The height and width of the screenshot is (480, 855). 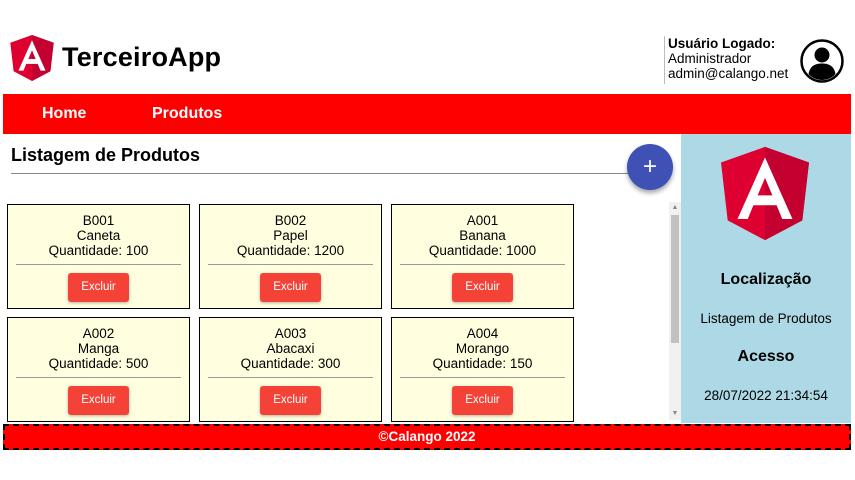 I want to click on product-code: B001, so click(x=98, y=220).